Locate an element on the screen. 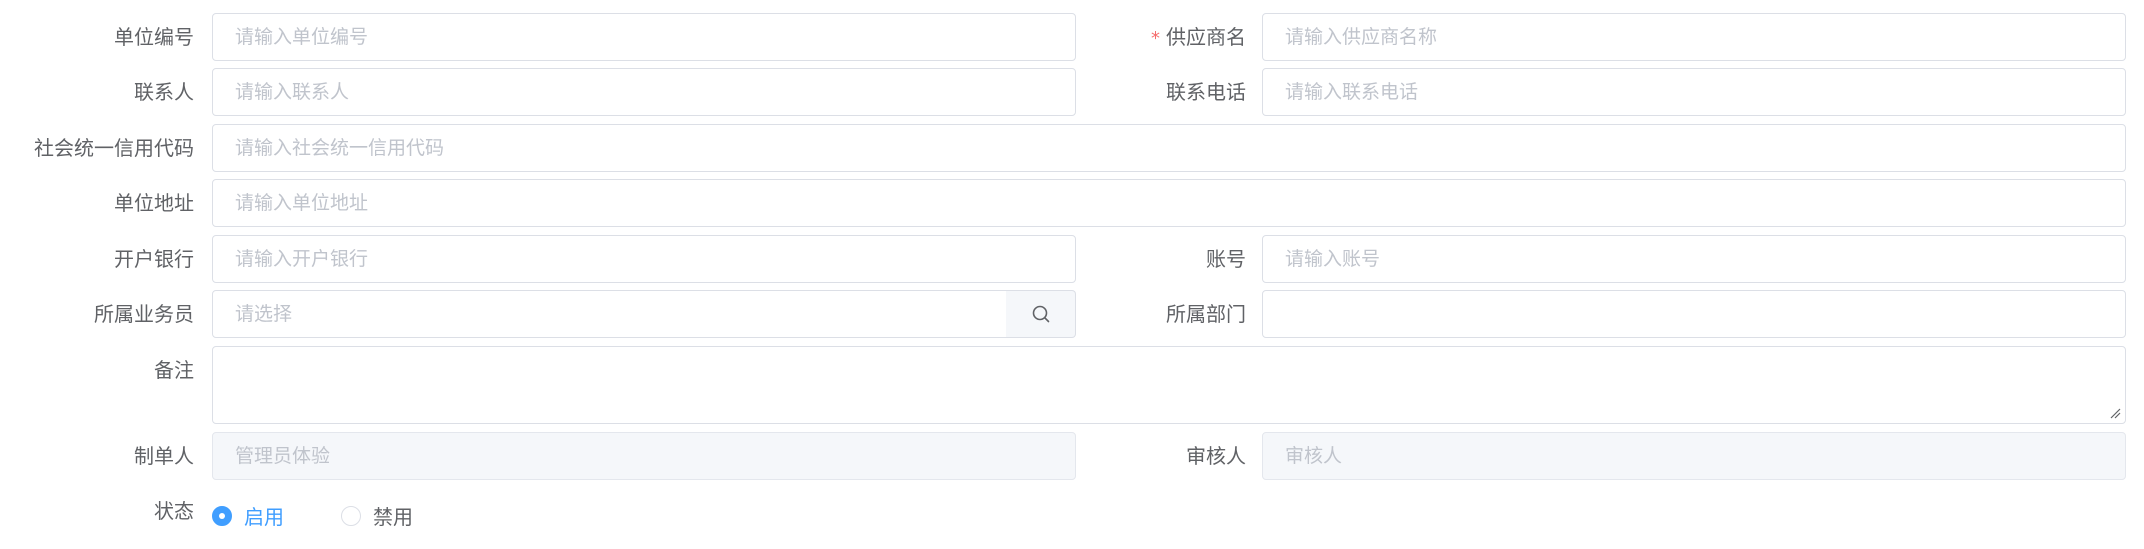  search-icon is located at coordinates (1040, 314).